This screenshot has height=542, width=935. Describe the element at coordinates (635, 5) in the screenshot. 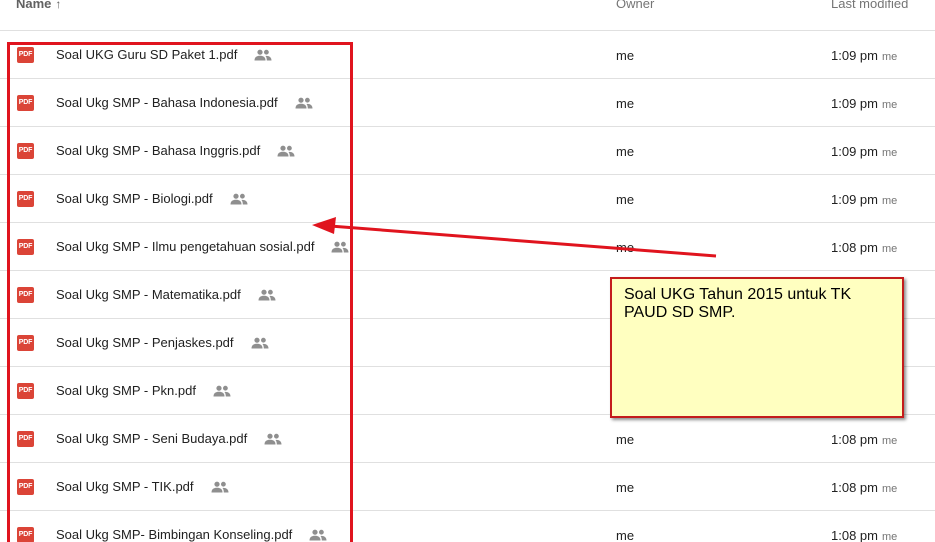

I see `column-header-owner: Owner` at that location.